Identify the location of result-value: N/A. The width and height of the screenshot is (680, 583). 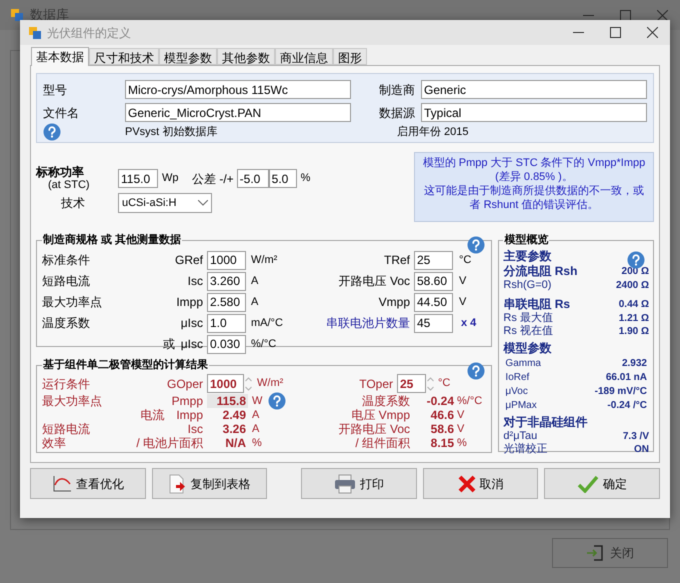
(235, 443).